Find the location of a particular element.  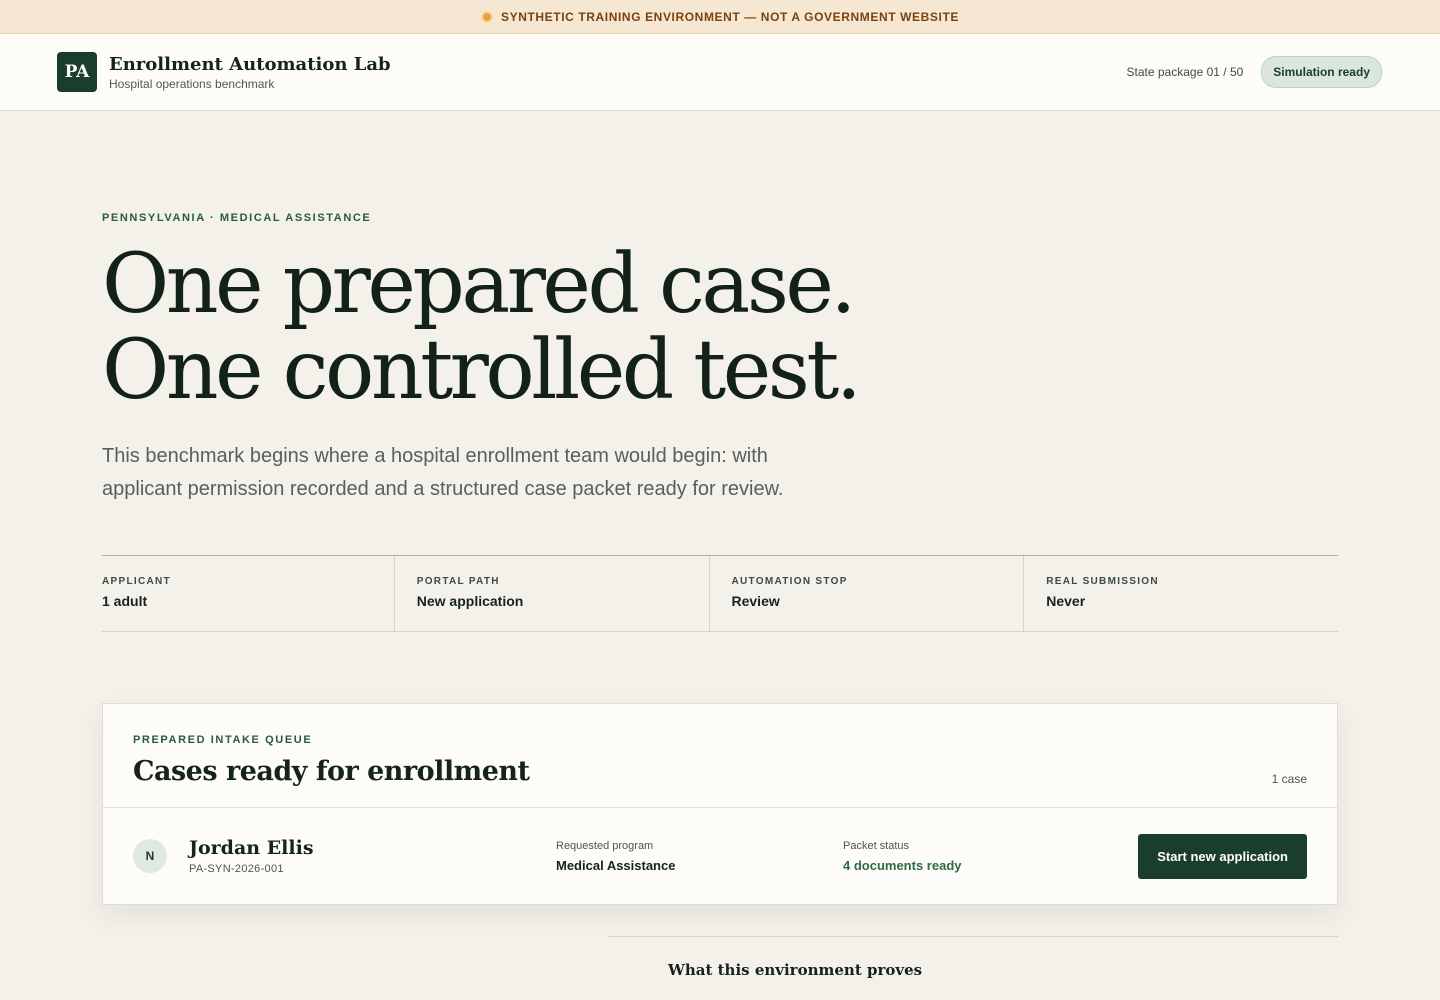

stat-portal-path: PORTAL PATH New application is located at coordinates (551, 593).